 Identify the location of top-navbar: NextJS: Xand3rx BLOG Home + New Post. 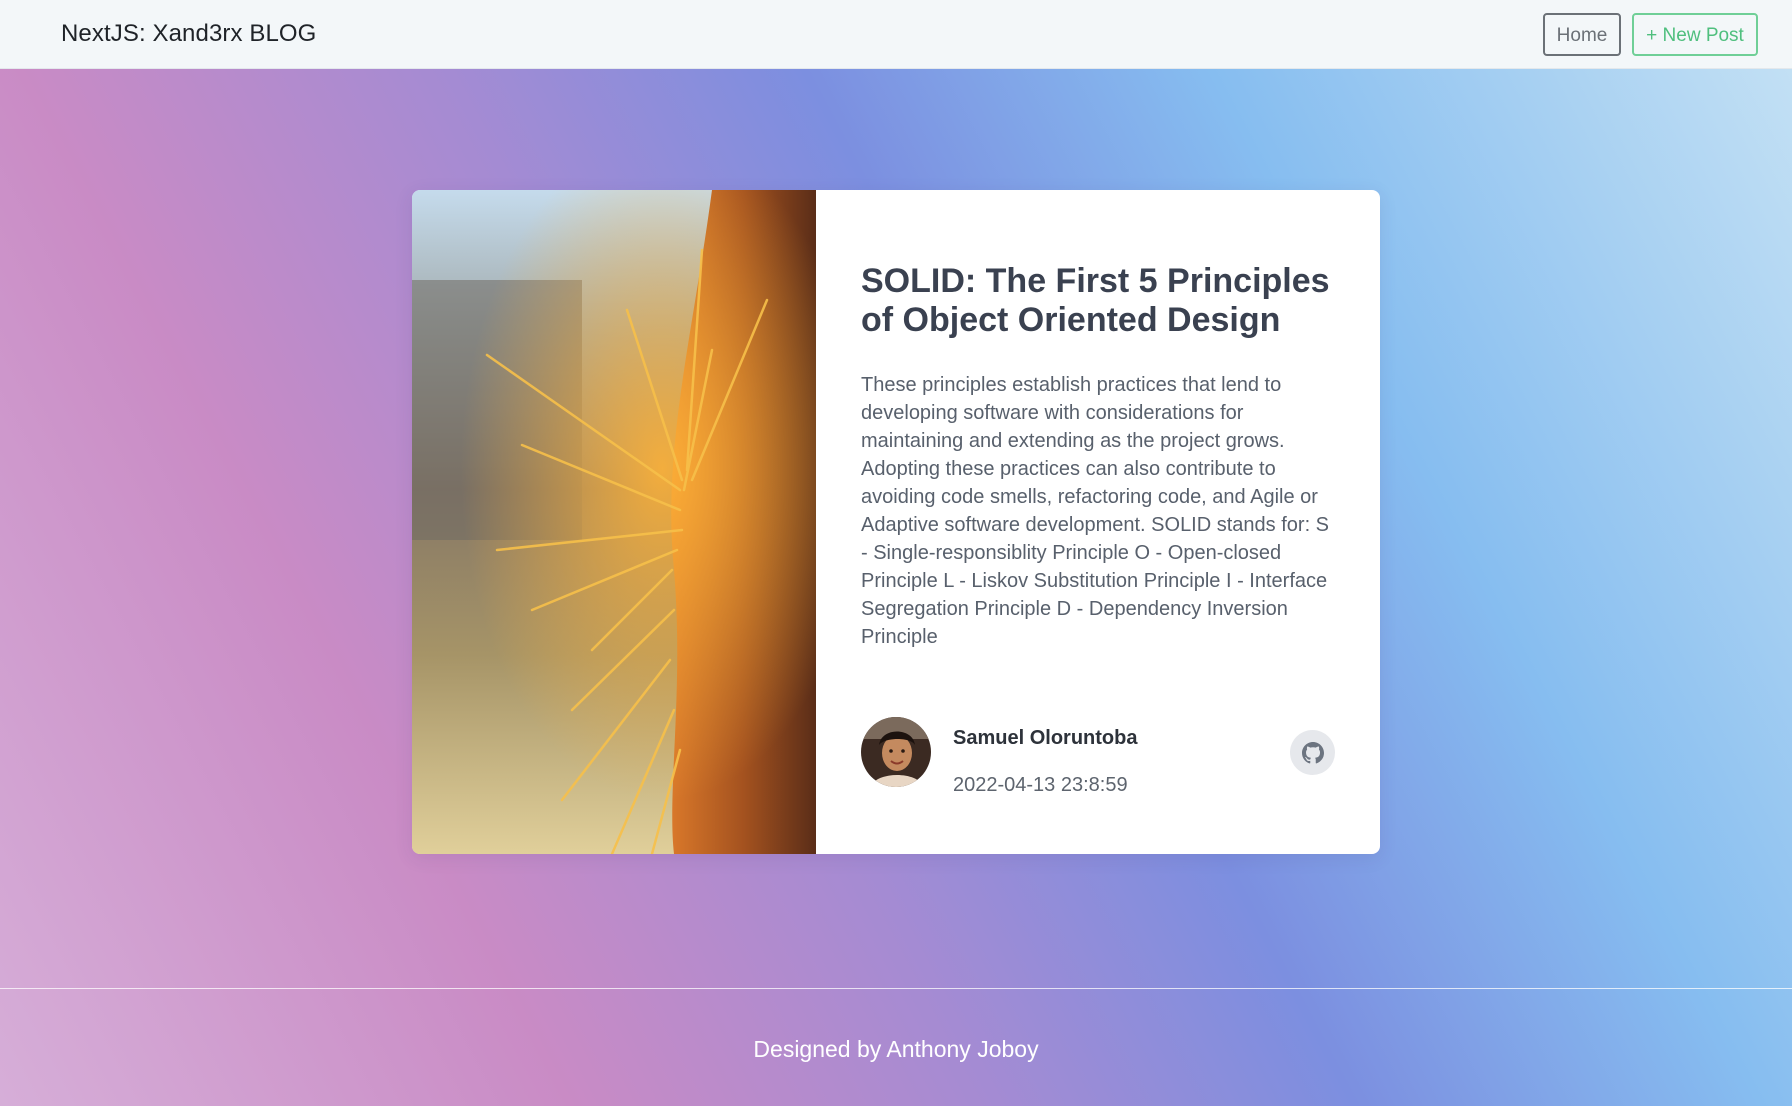
(896, 34).